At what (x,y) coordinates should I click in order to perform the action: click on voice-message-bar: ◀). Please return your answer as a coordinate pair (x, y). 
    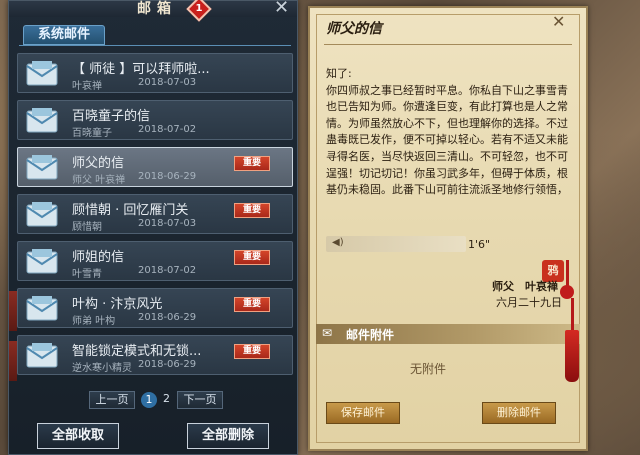
    Looking at the image, I should click on (396, 244).